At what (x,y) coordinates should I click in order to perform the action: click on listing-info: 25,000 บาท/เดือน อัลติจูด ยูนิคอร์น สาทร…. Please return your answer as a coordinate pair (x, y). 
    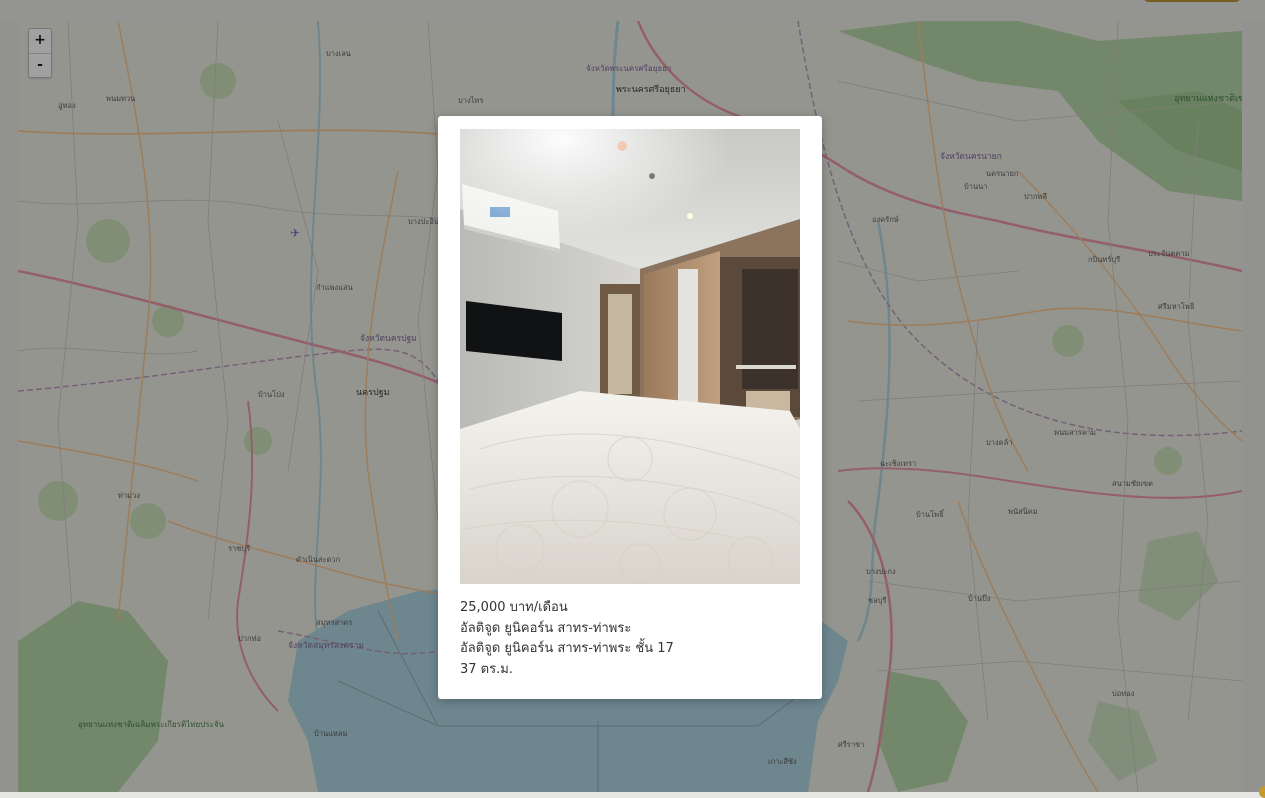
    Looking at the image, I should click on (630, 639).